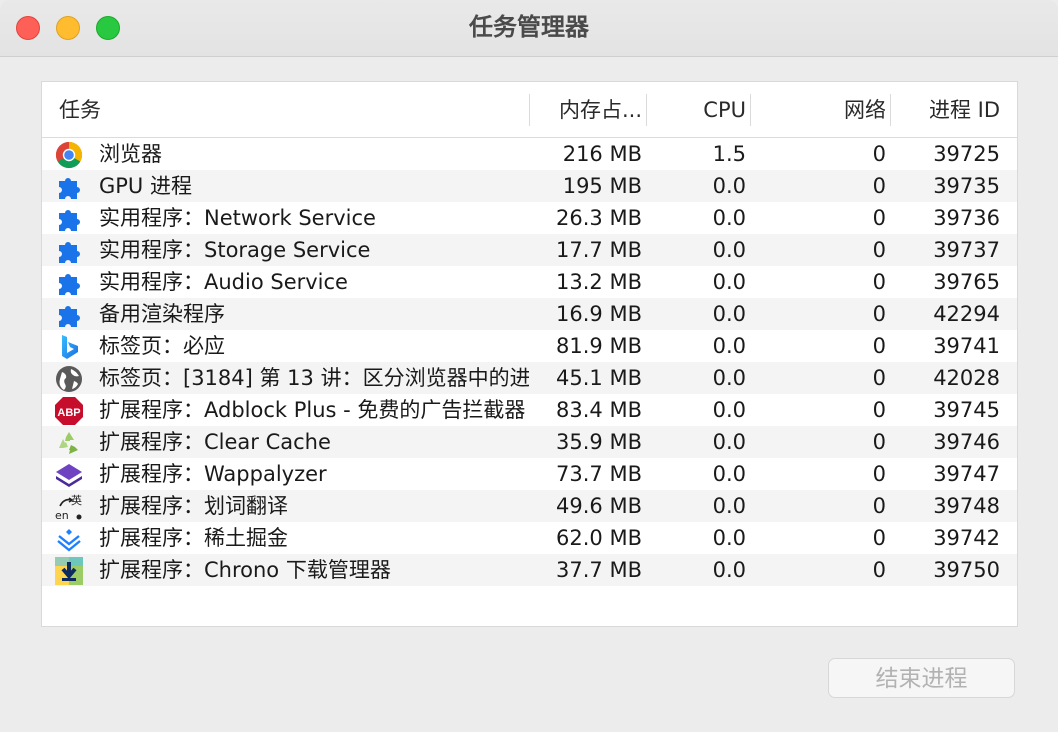 The image size is (1058, 732). What do you see at coordinates (529, 314) in the screenshot?
I see `table-row: 备用渲染程序 16.9 MB 0.0 0 42294` at bounding box center [529, 314].